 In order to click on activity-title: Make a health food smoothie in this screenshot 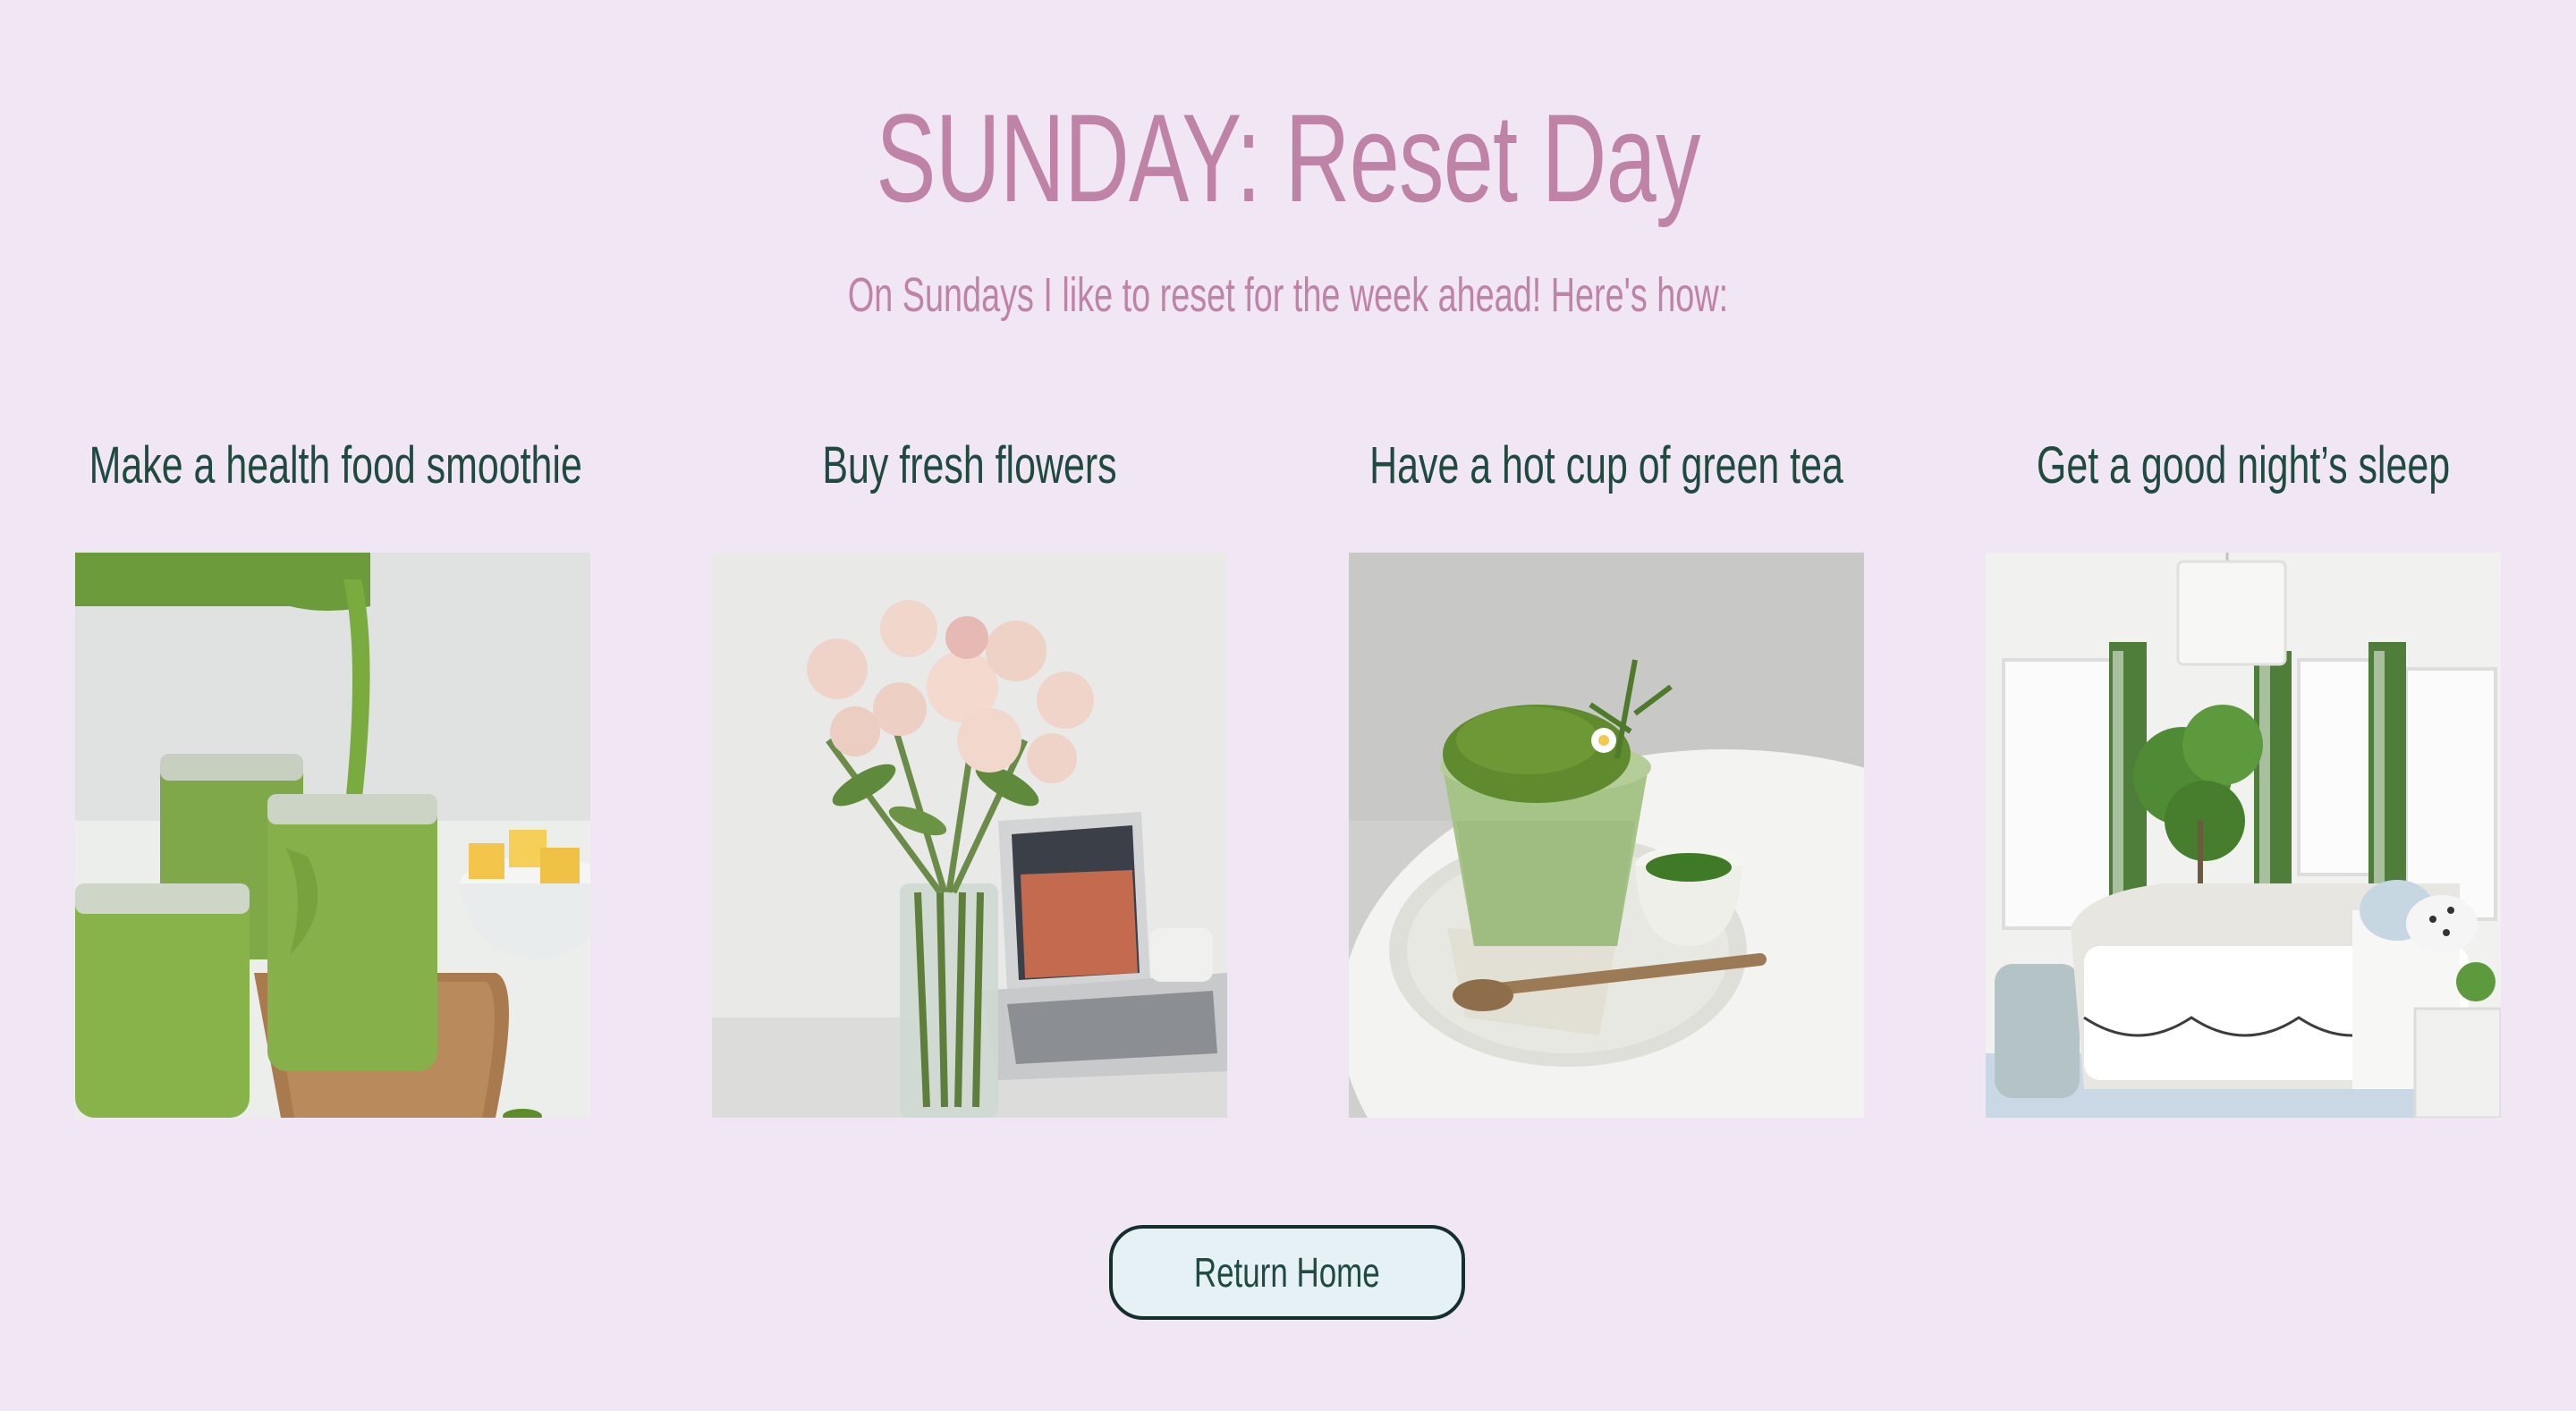, I will do `click(335, 465)`.